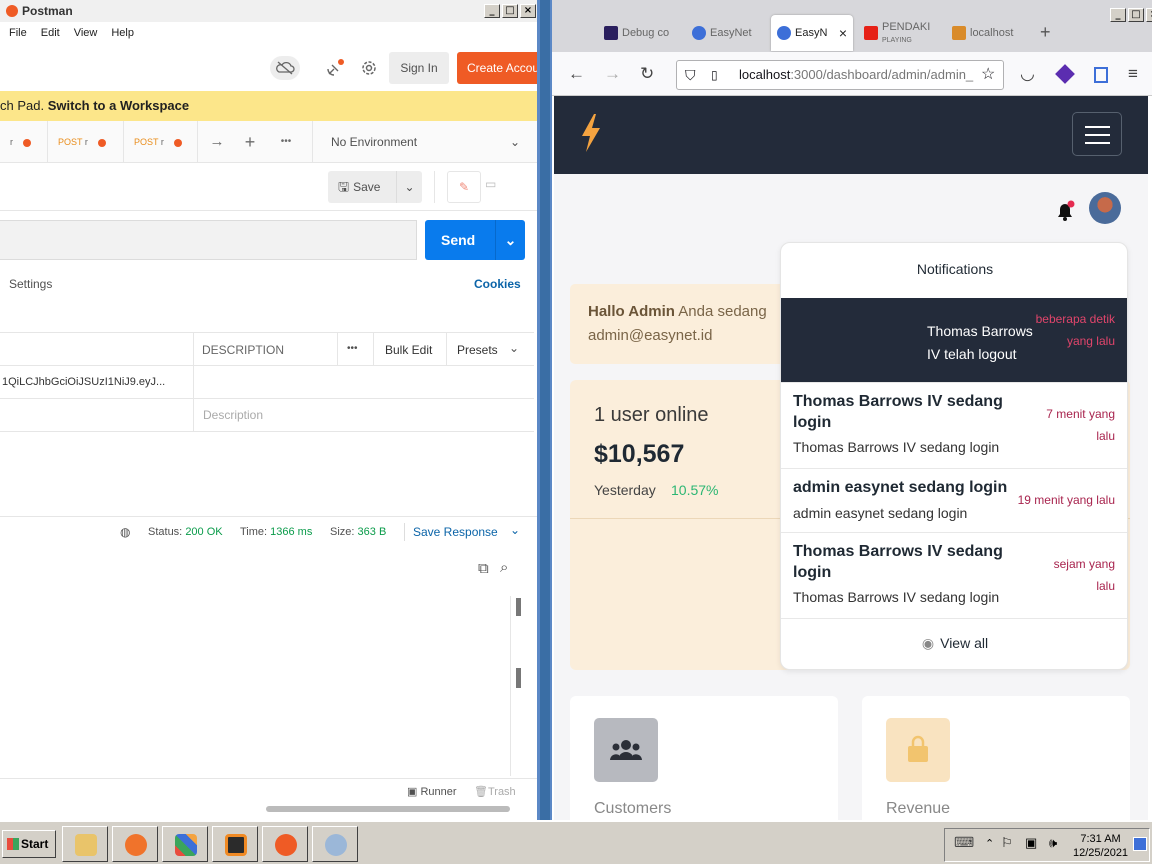 The height and width of the screenshot is (864, 1152). What do you see at coordinates (18, 33) in the screenshot?
I see `menu-file: File` at bounding box center [18, 33].